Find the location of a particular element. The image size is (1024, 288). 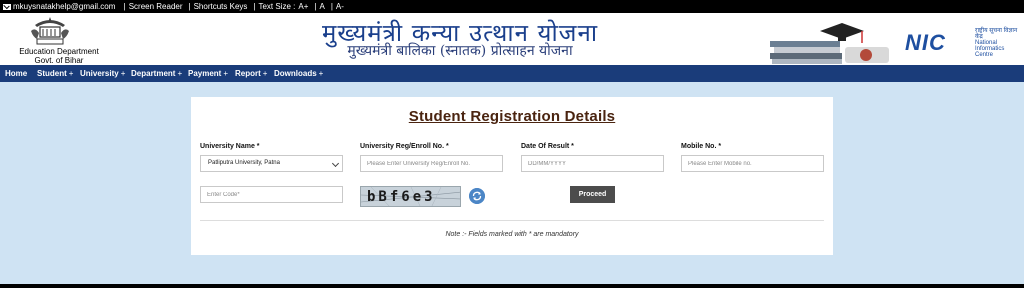

nav-report: Report + is located at coordinates (251, 73).